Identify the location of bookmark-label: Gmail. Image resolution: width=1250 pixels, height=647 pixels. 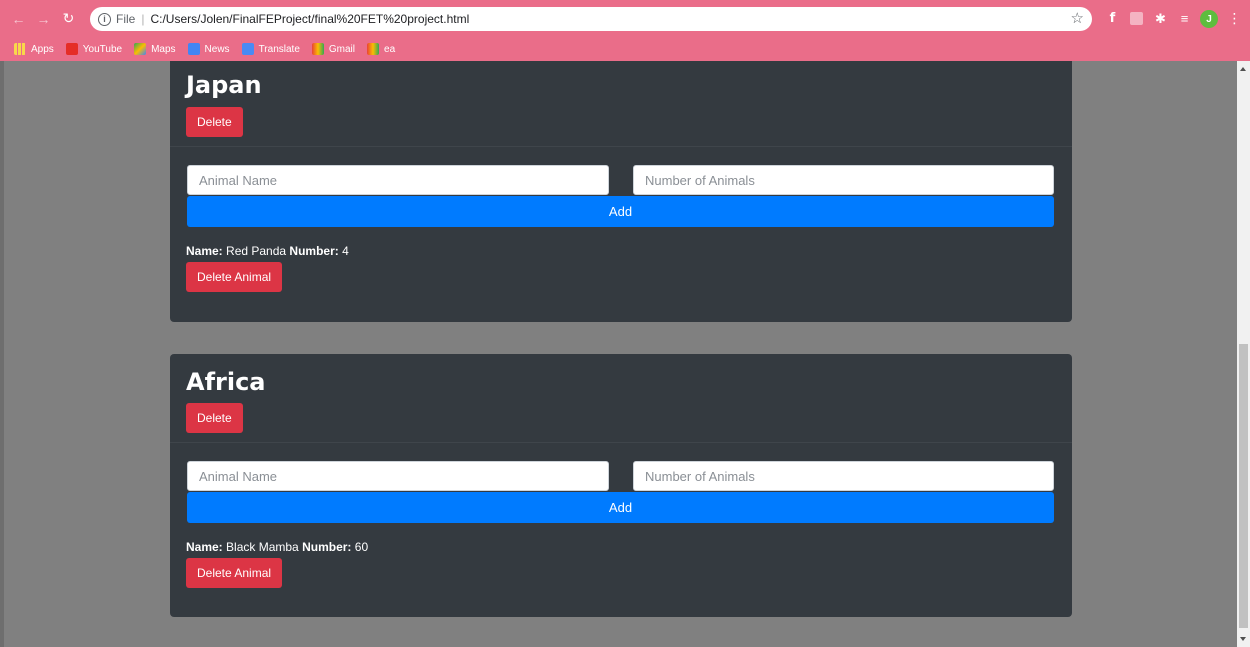
(342, 49).